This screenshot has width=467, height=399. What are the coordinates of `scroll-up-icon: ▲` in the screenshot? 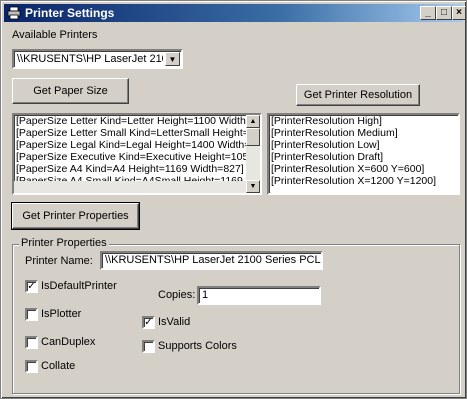 It's located at (253, 121).